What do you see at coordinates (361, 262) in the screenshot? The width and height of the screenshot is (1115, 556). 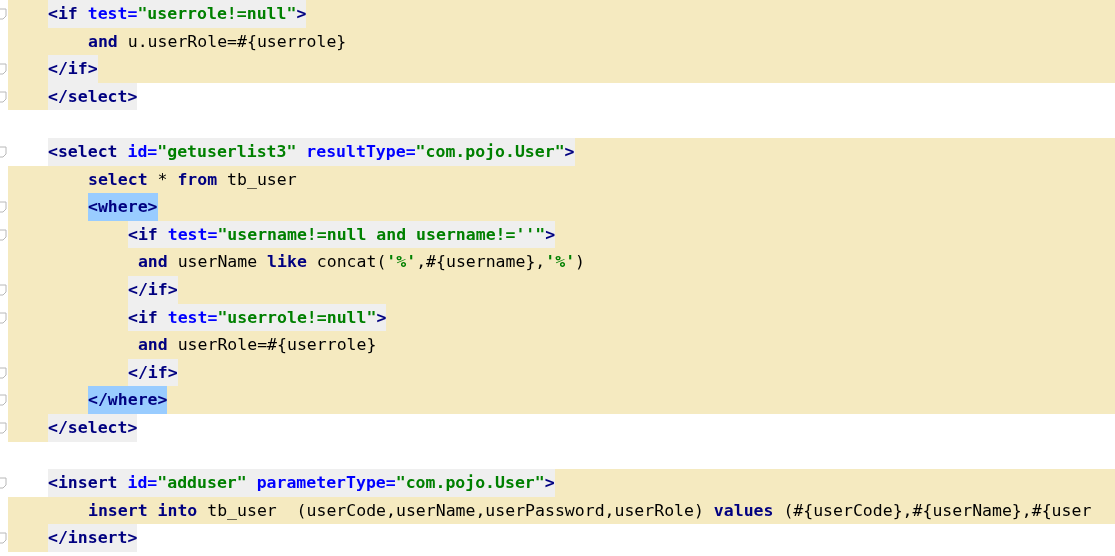 I see `code-line: and userName like concat('%',#{username},'%')` at bounding box center [361, 262].